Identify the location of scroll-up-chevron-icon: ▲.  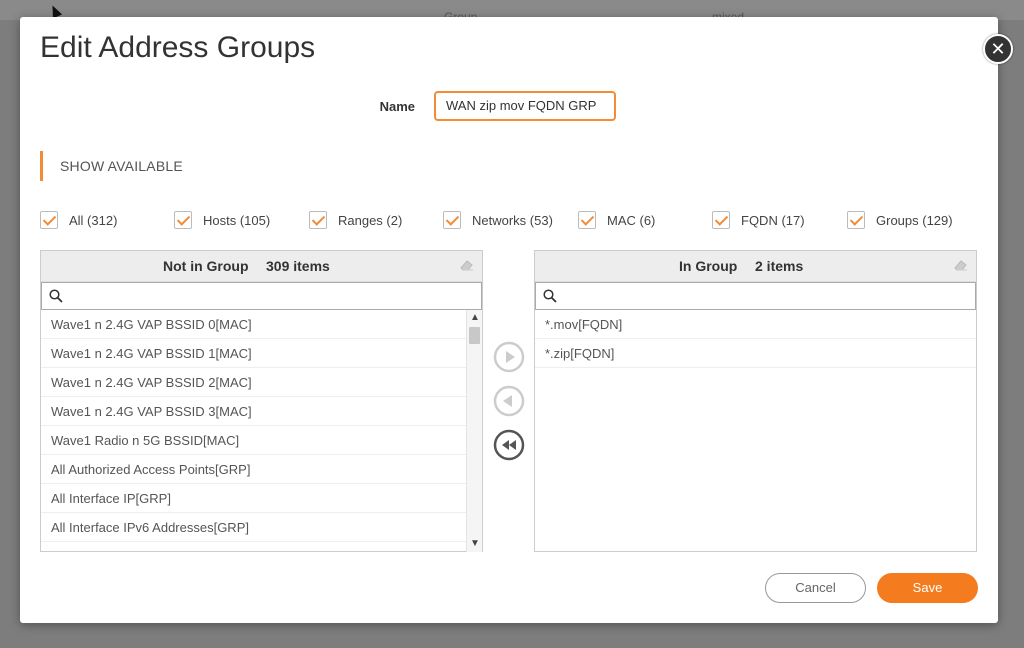
(474, 318).